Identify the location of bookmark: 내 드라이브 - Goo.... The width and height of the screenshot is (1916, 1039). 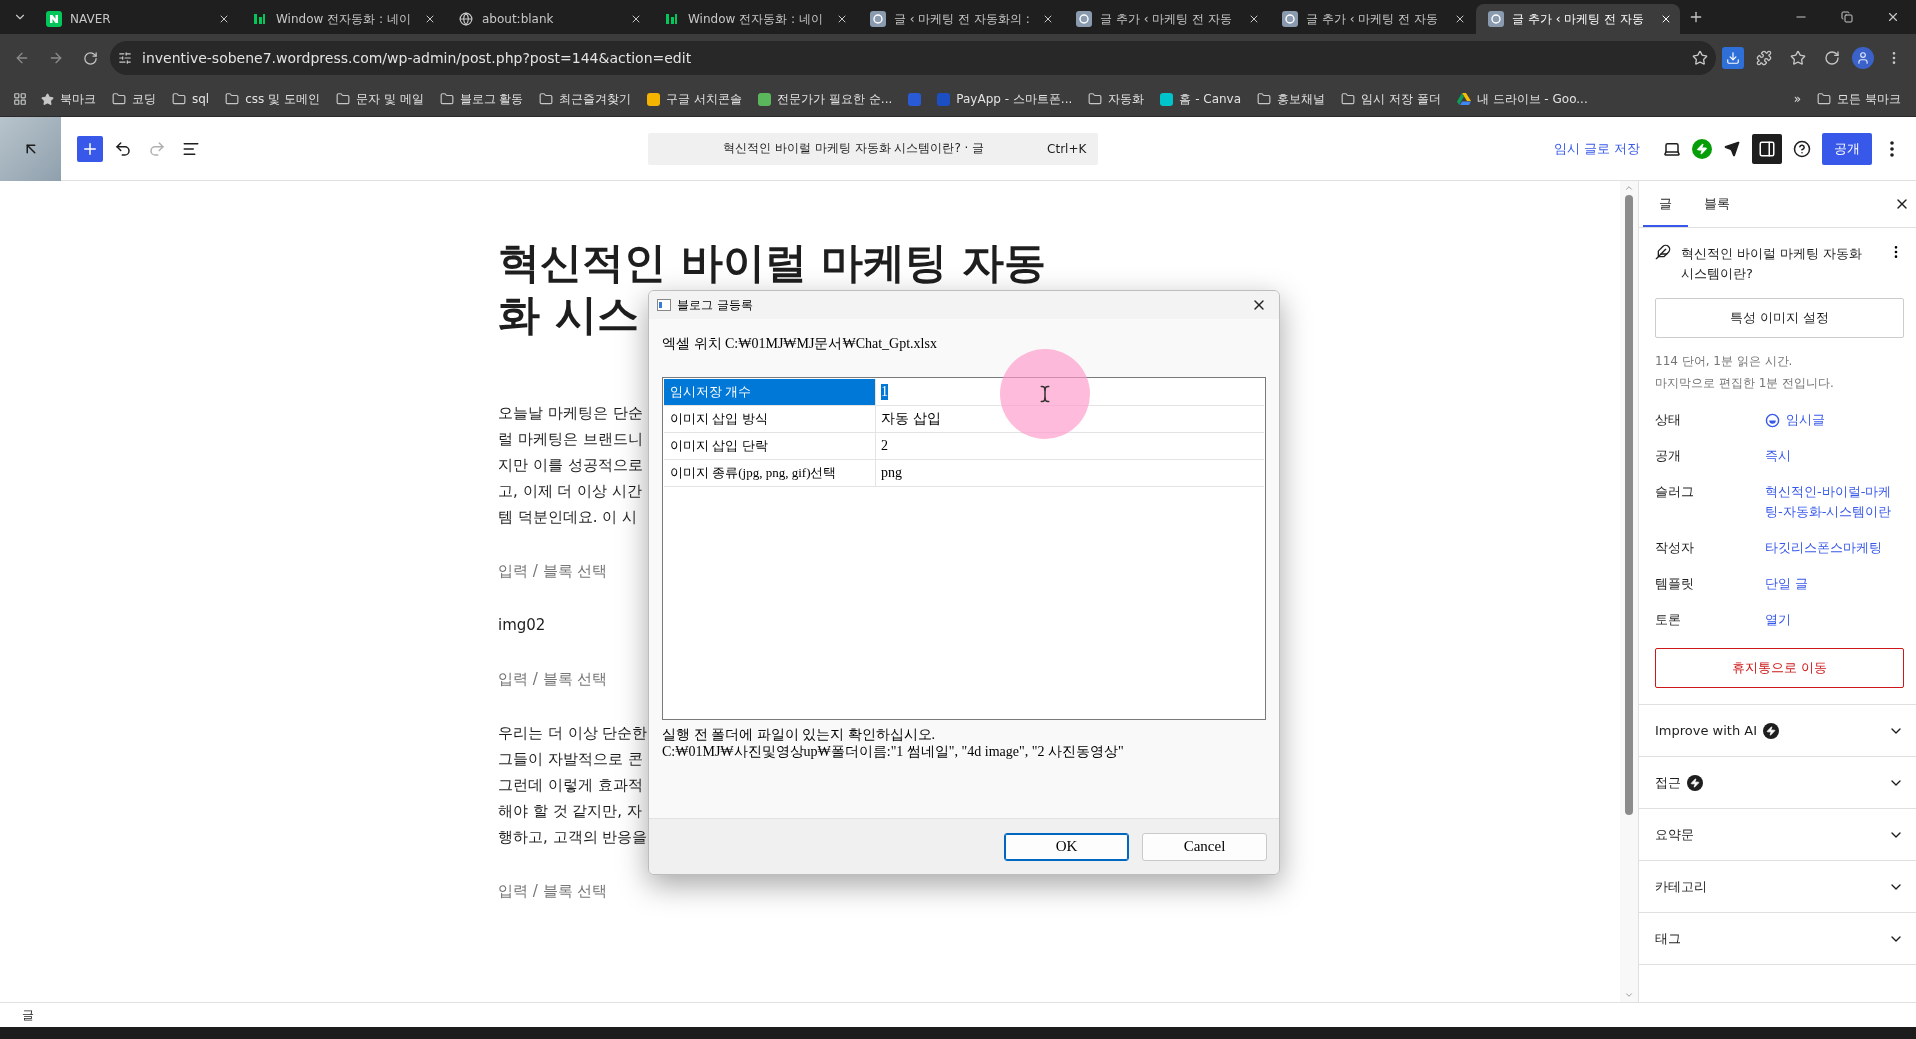
(1522, 99).